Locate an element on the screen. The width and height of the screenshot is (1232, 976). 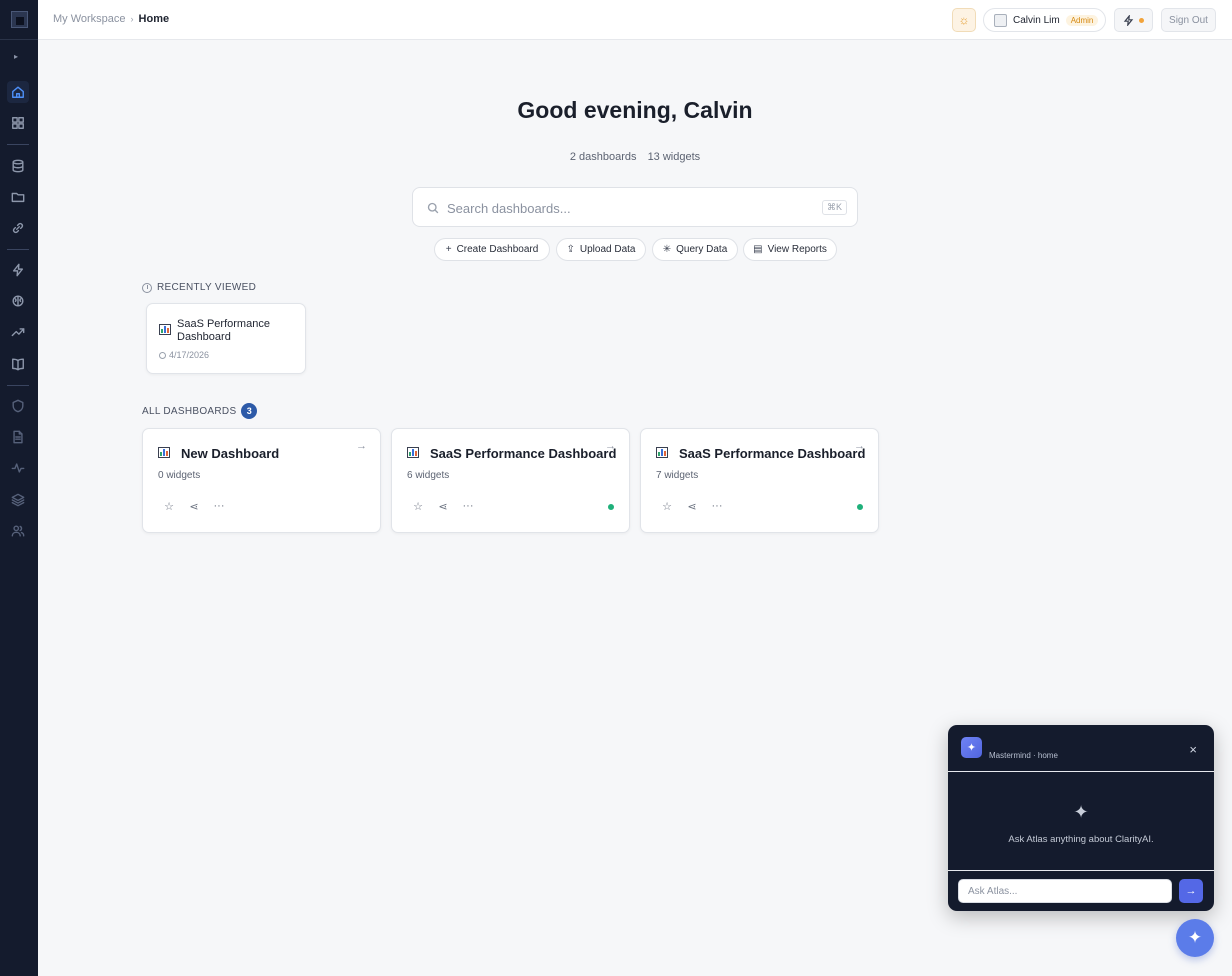
sidebar-item-home is located at coordinates (18, 92).